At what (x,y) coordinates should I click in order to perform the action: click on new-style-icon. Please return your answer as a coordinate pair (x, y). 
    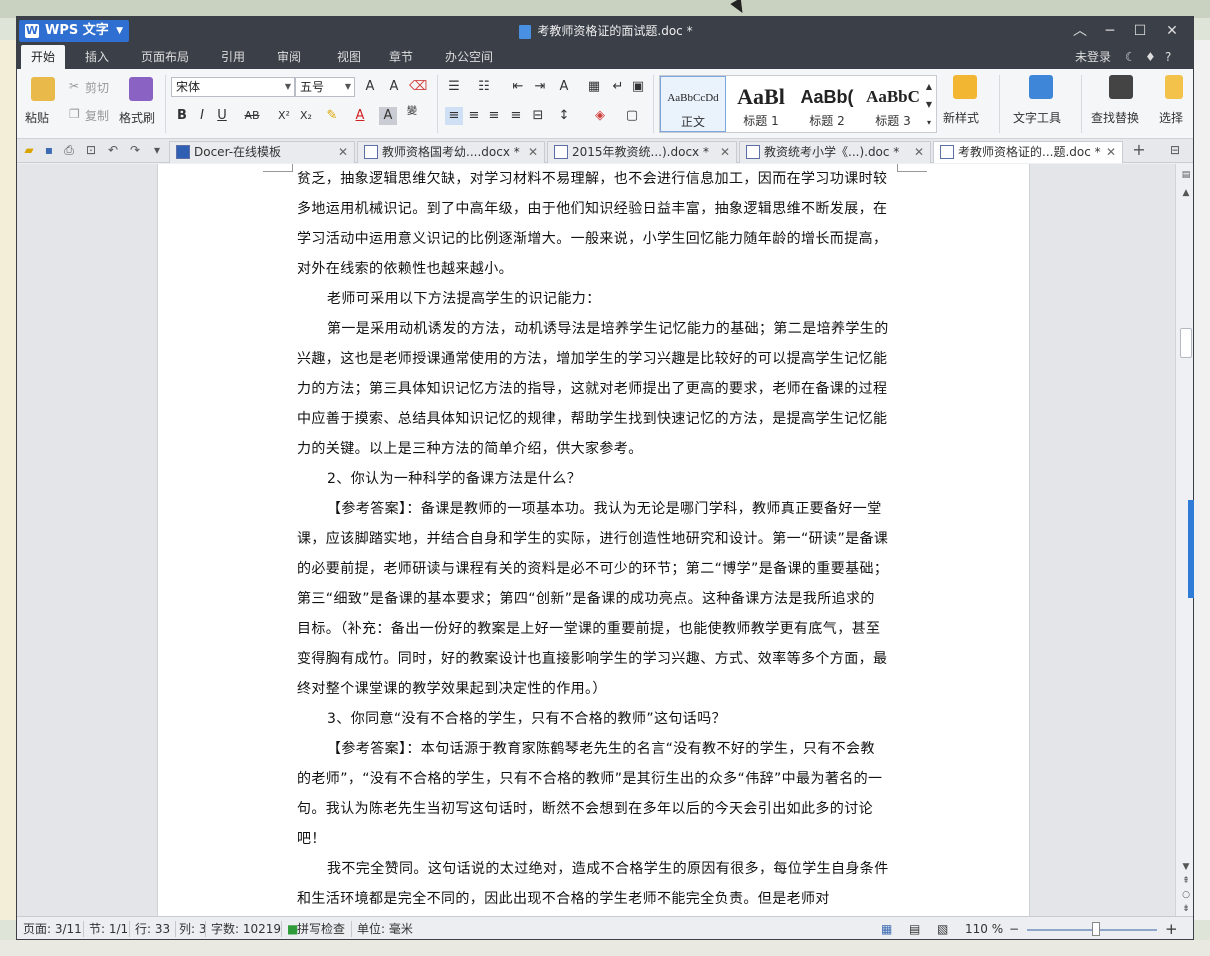
    Looking at the image, I should click on (965, 87).